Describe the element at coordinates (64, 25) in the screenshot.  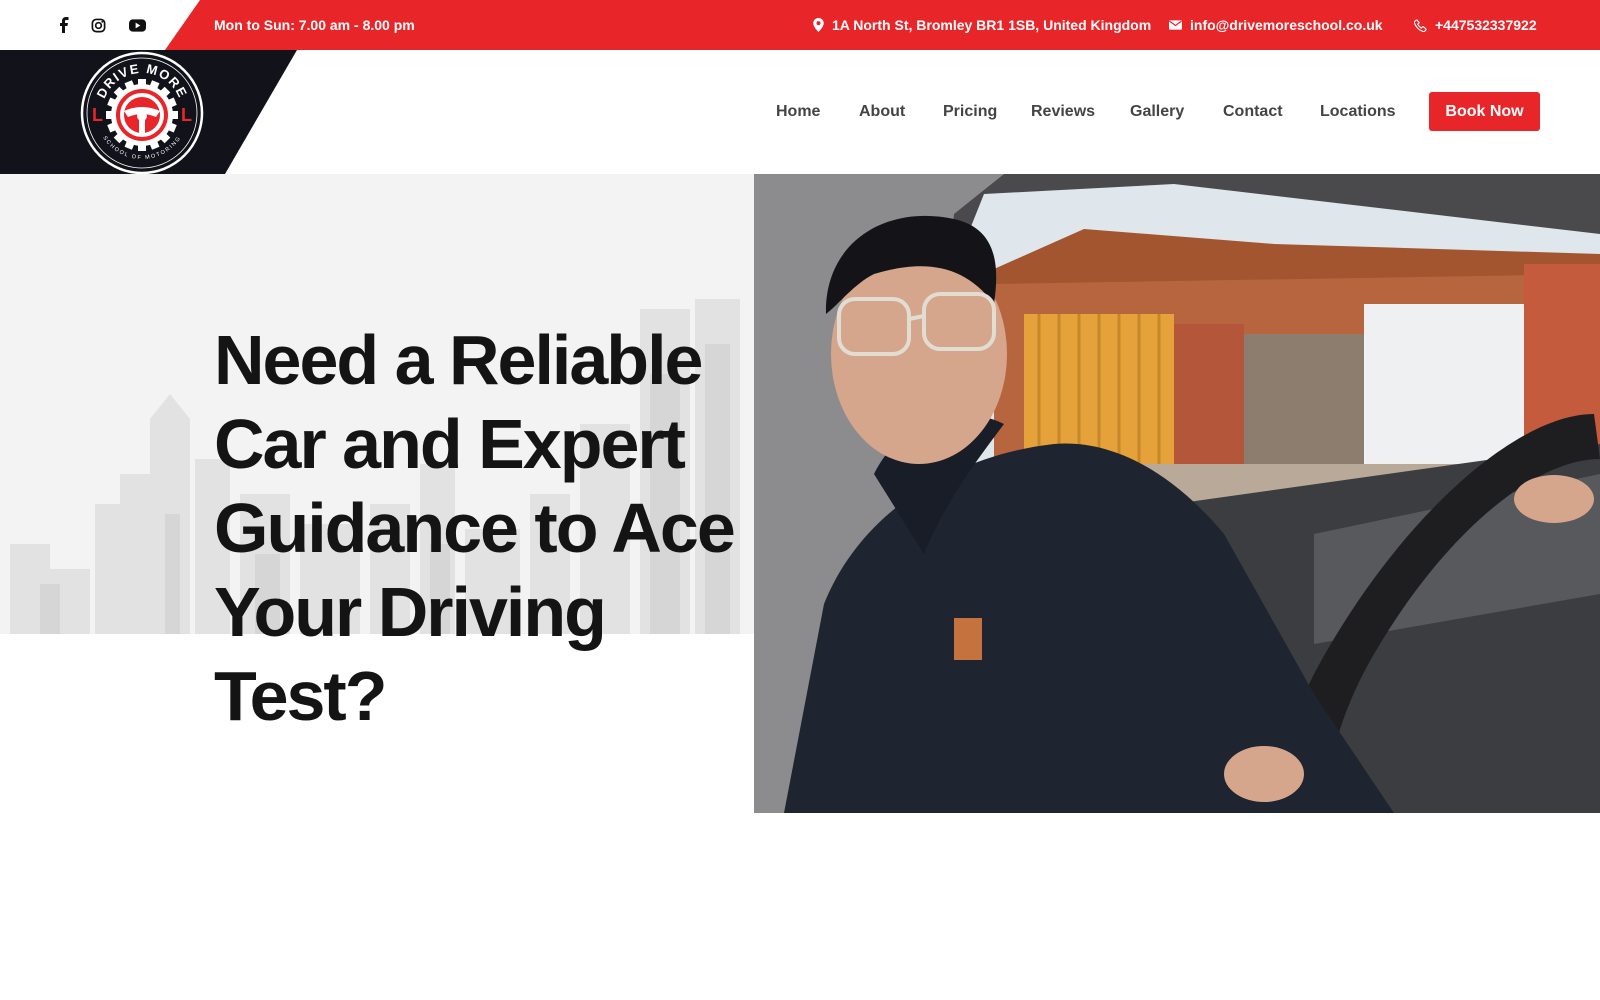
I see `facebook-icon` at that location.